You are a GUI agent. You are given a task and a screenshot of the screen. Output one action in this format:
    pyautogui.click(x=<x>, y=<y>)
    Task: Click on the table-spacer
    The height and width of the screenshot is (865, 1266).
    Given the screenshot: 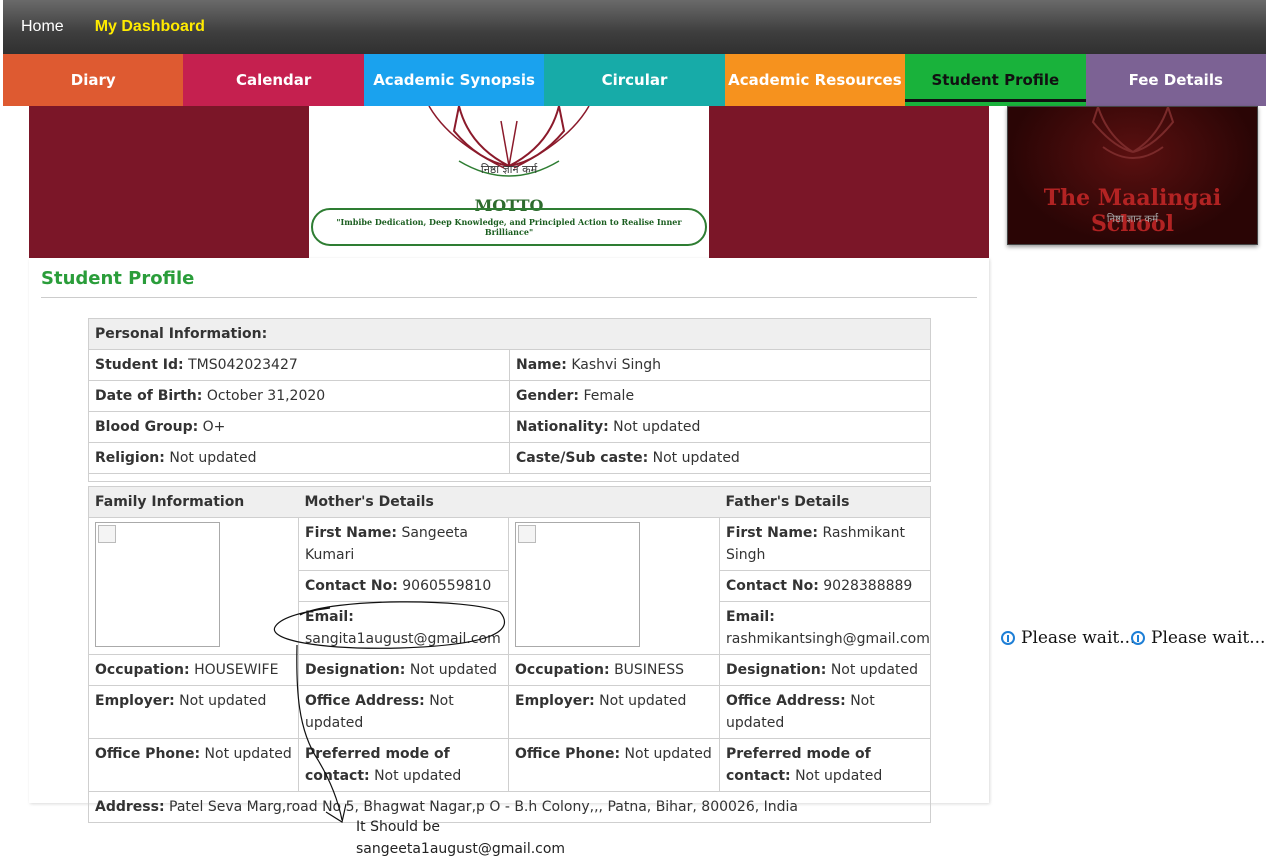 What is the action you would take?
    pyautogui.click(x=509, y=477)
    